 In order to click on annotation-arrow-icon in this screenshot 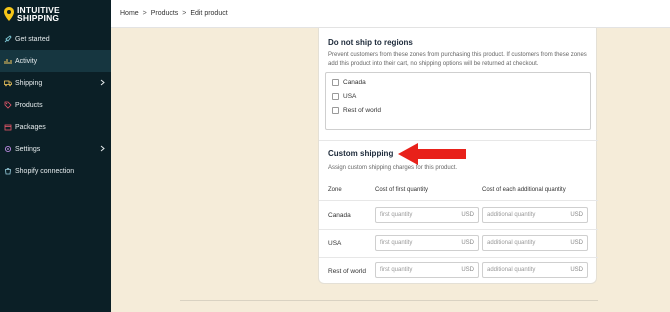, I will do `click(432, 154)`.